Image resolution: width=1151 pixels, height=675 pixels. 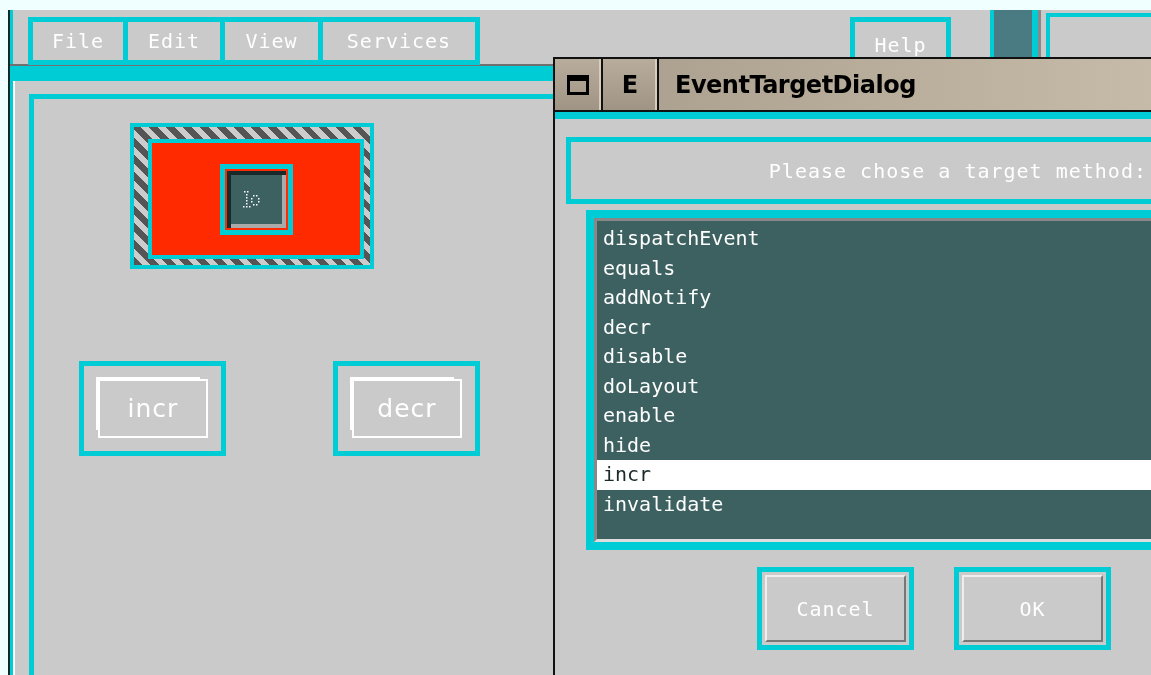 What do you see at coordinates (874, 416) in the screenshot?
I see `list-item: enable` at bounding box center [874, 416].